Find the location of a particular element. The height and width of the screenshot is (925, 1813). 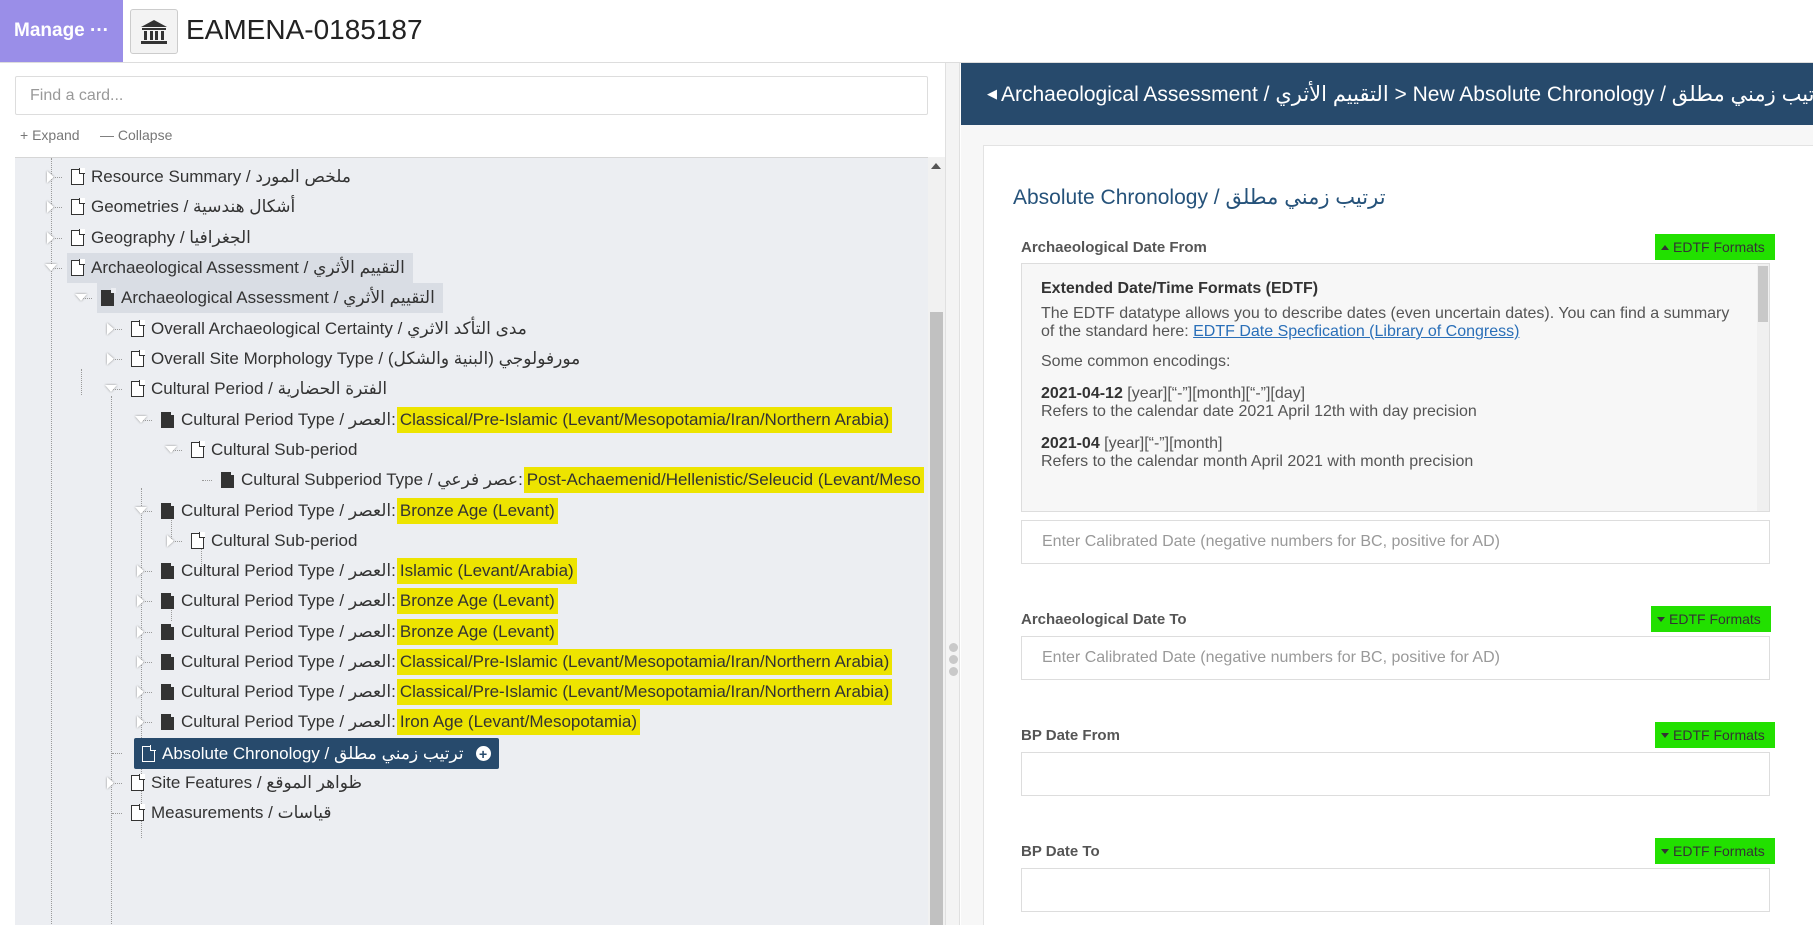

tree-node-cultural-period: Cultural Period / الفترة الحضارية is located at coordinates (259, 389).